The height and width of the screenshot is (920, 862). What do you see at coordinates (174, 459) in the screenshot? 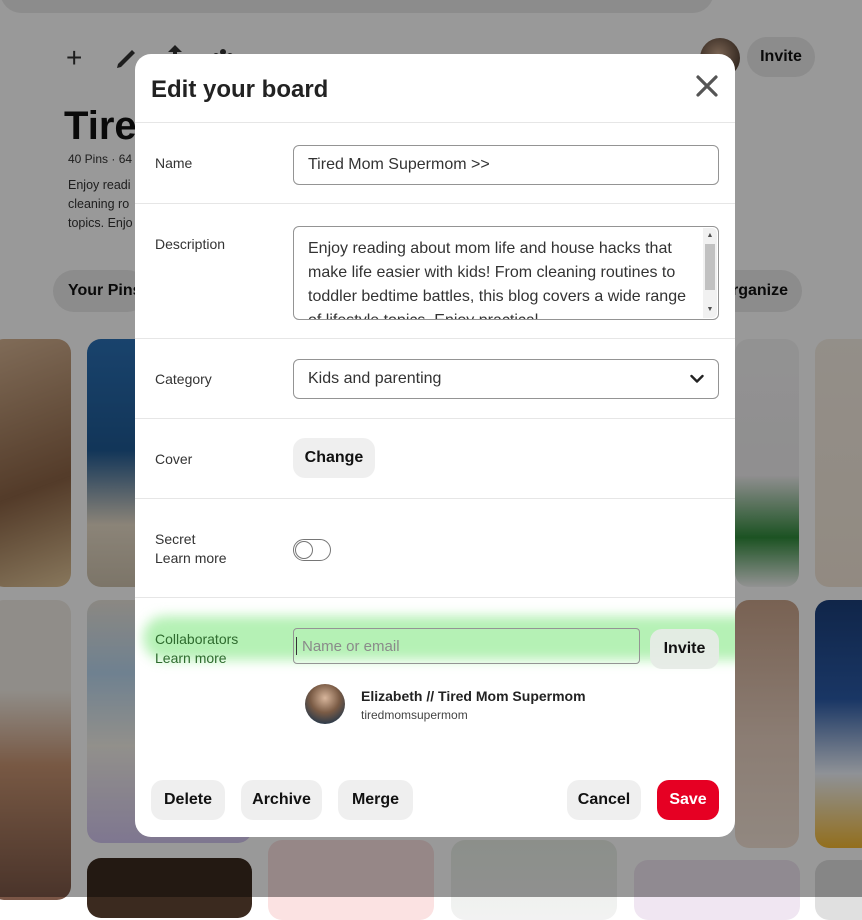
I see `cover-label: Cover` at bounding box center [174, 459].